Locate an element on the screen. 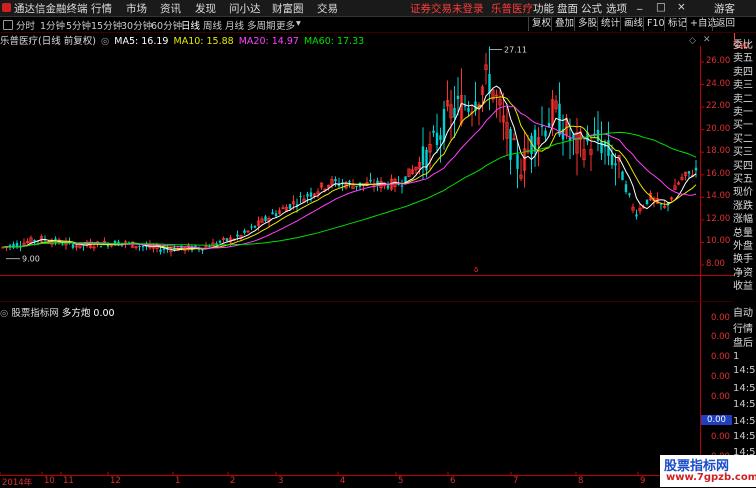 Image resolution: width=756 pixels, height=488 pixels. price-axis-label: 18.00 is located at coordinates (718, 151).